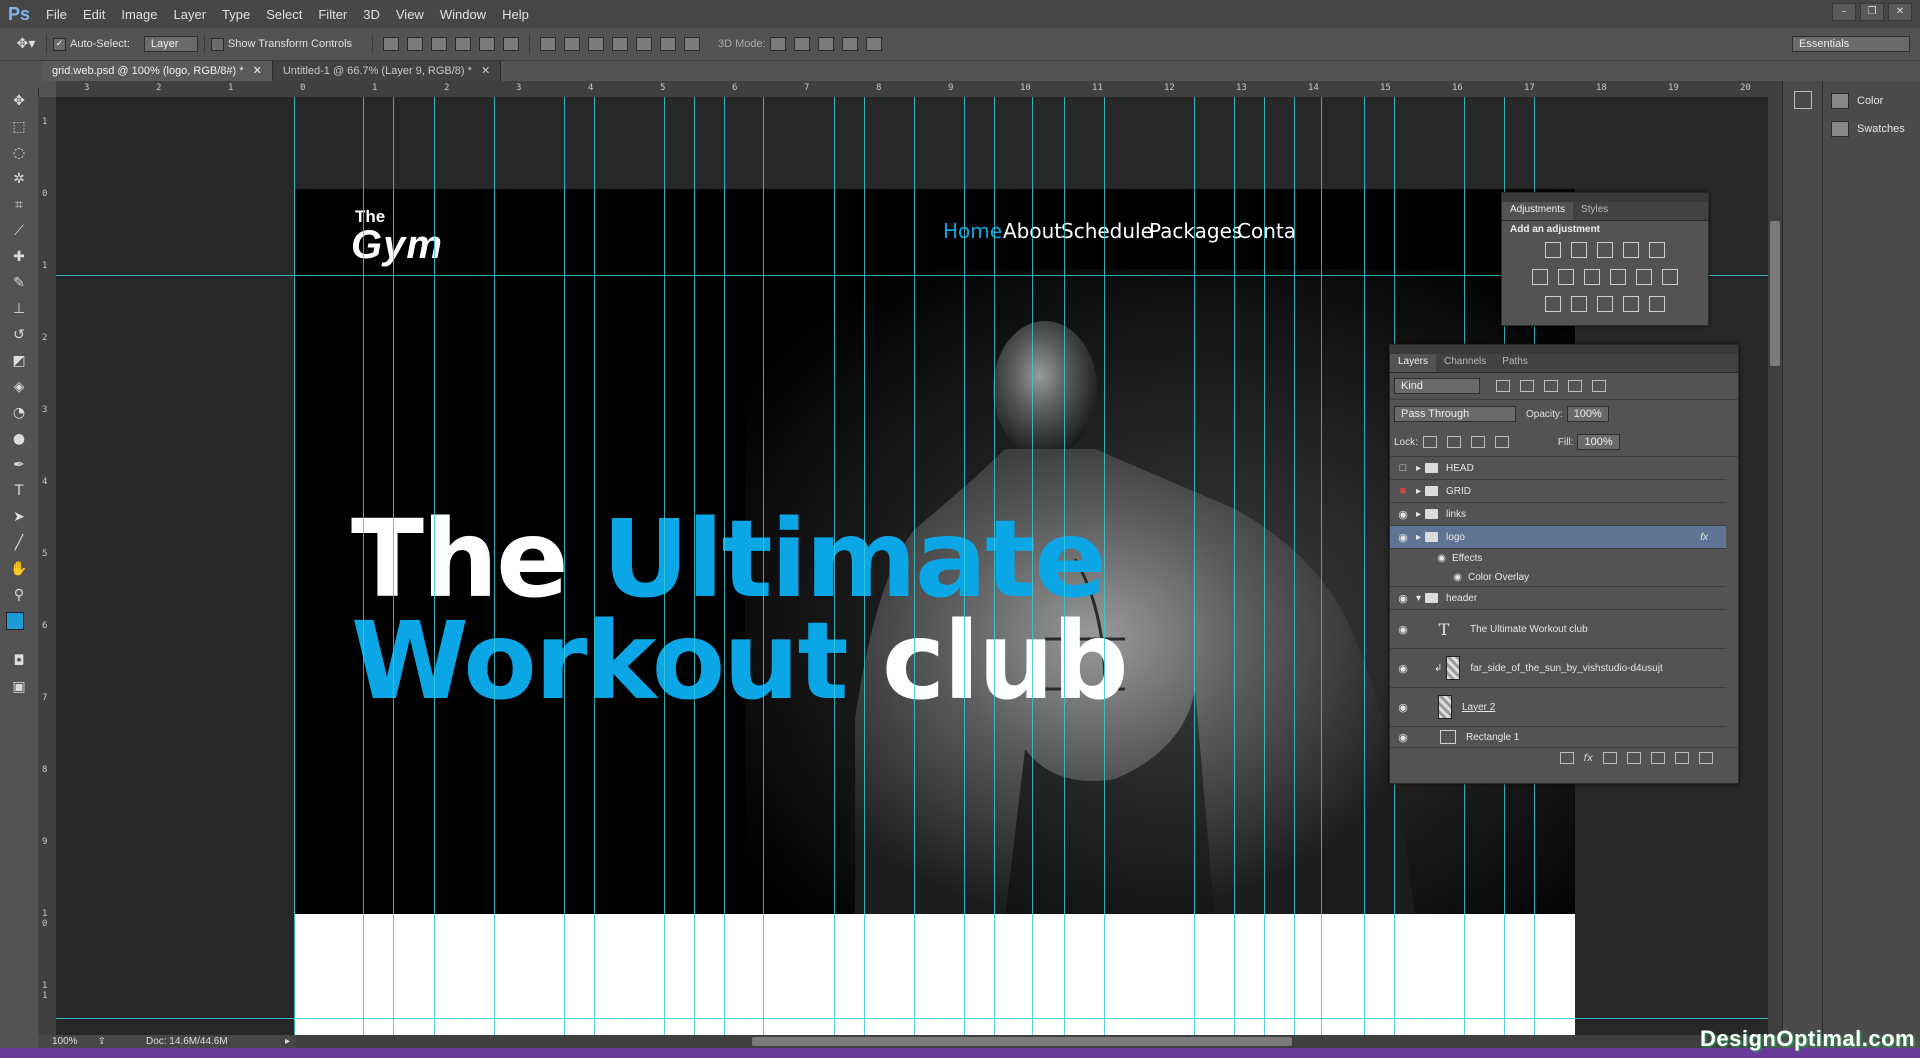 The height and width of the screenshot is (1058, 1920). Describe the element at coordinates (1871, 101) in the screenshot. I see `color-panel-button: Color` at that location.